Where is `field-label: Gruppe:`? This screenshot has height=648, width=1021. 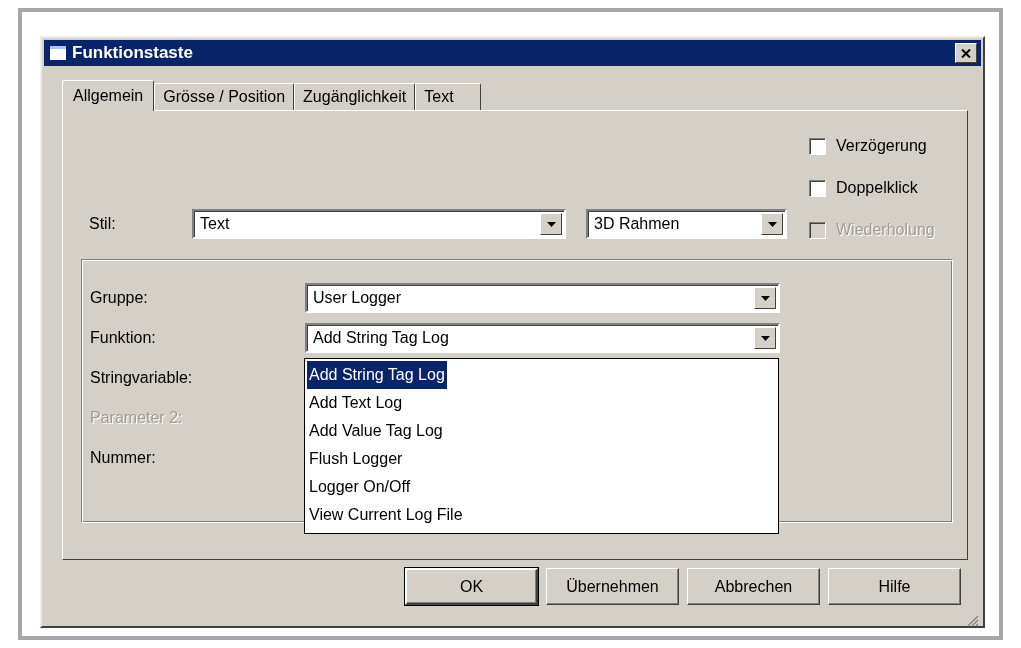 field-label: Gruppe: is located at coordinates (119, 298).